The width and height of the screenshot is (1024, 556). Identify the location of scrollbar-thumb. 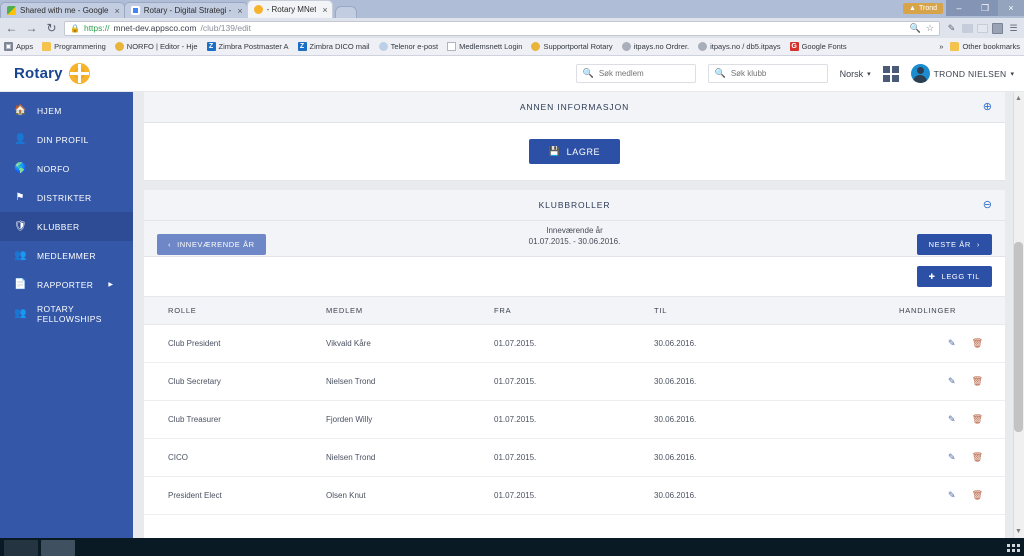
(1018, 337).